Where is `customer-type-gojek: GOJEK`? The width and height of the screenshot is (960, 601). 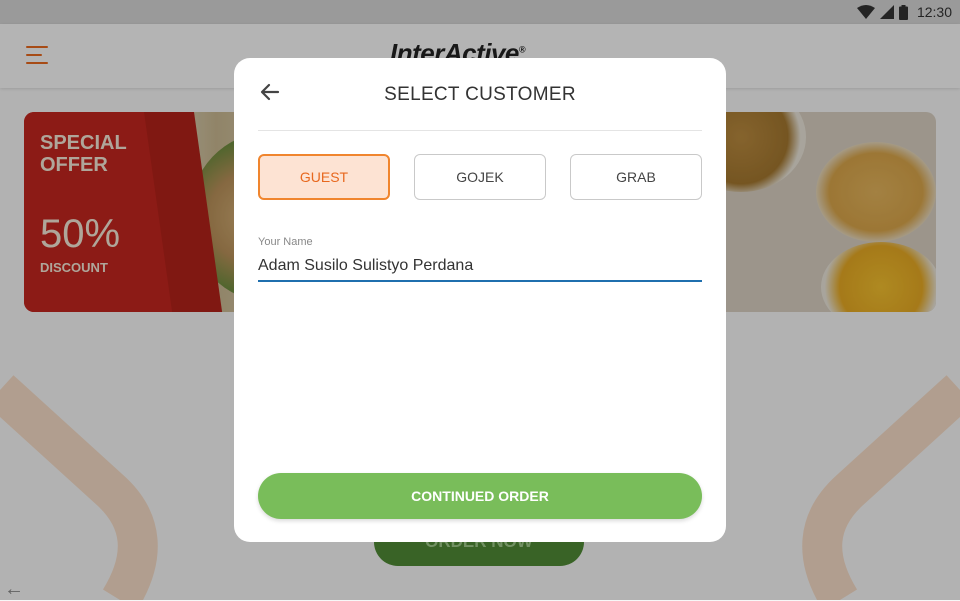 customer-type-gojek: GOJEK is located at coordinates (480, 177).